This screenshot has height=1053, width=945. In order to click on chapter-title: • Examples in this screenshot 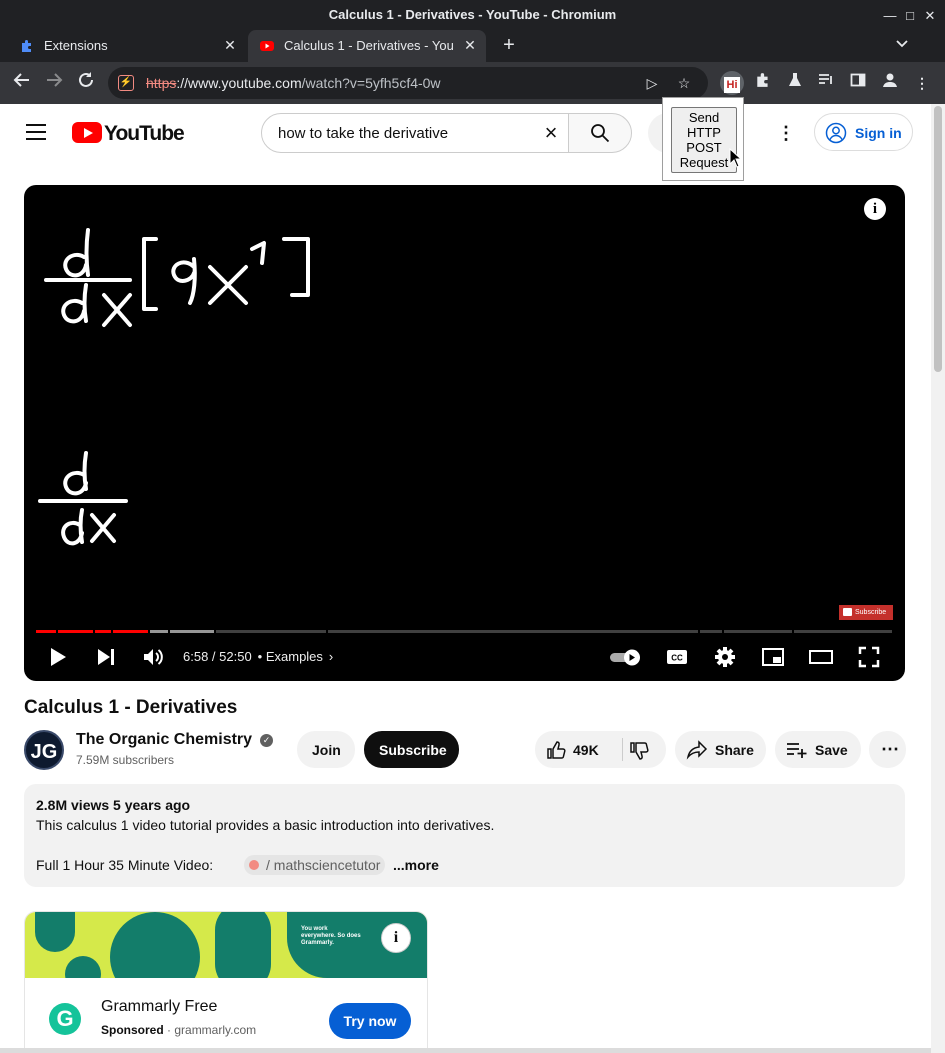, I will do `click(290, 656)`.